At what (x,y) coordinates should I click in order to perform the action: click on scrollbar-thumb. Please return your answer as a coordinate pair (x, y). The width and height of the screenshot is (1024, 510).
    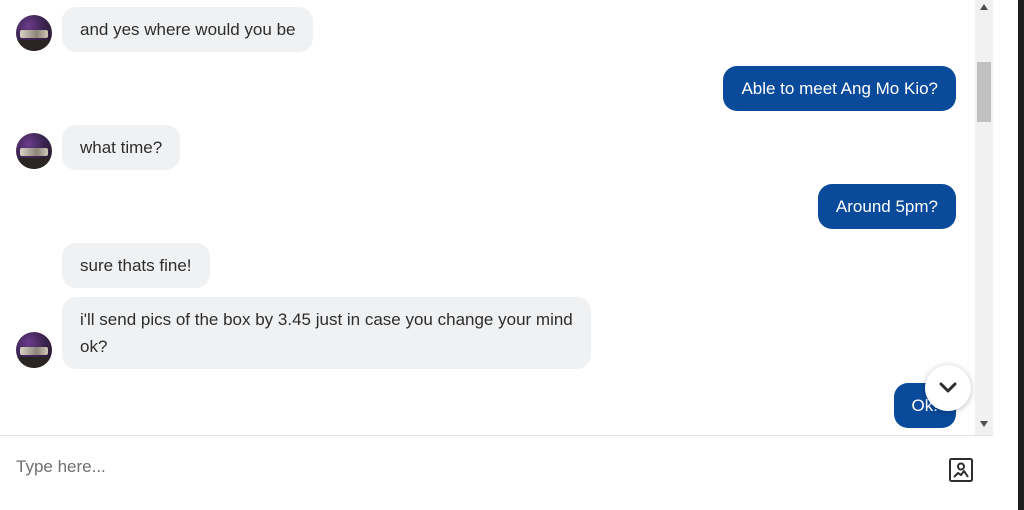
    Looking at the image, I should click on (984, 92).